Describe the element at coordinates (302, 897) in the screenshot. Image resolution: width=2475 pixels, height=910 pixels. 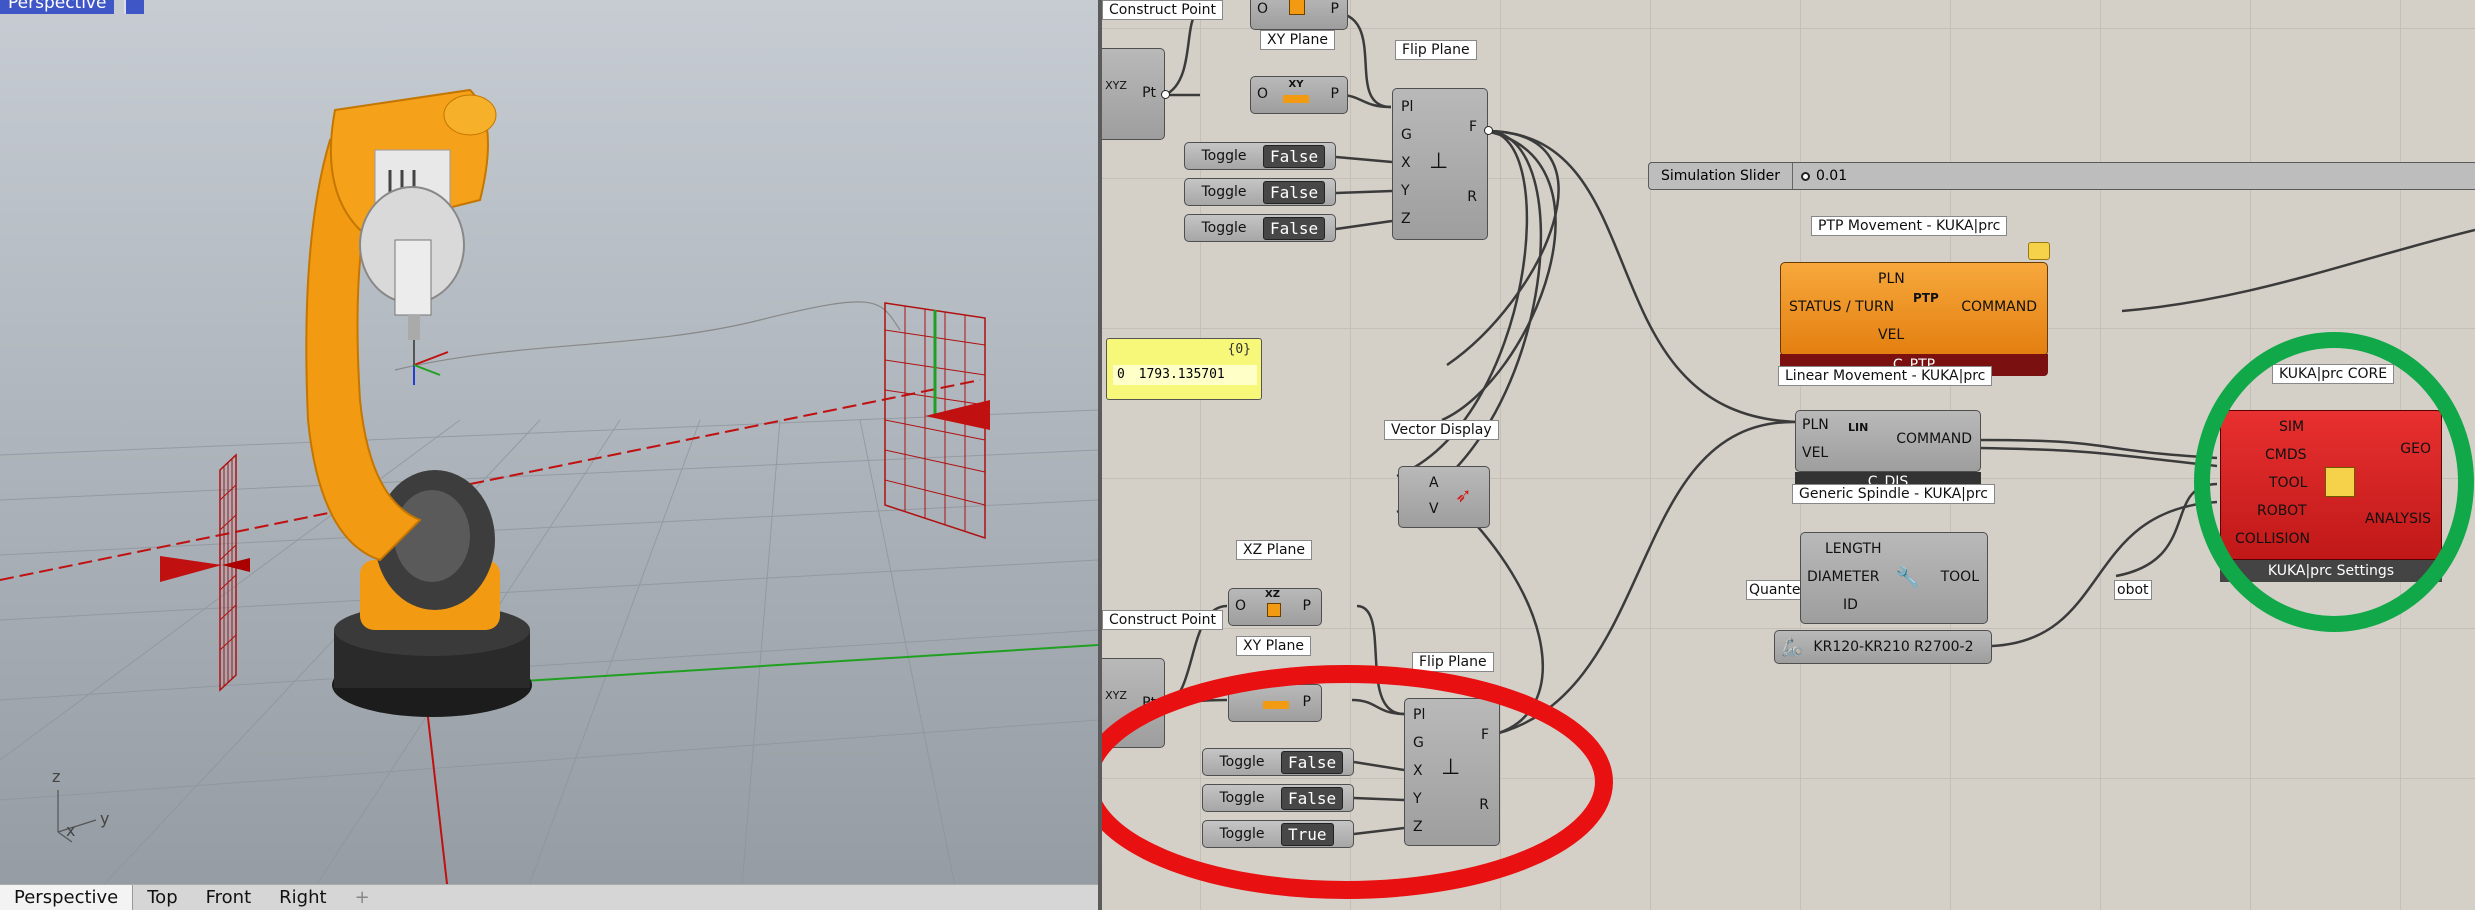
I see `tab-right: Right` at that location.